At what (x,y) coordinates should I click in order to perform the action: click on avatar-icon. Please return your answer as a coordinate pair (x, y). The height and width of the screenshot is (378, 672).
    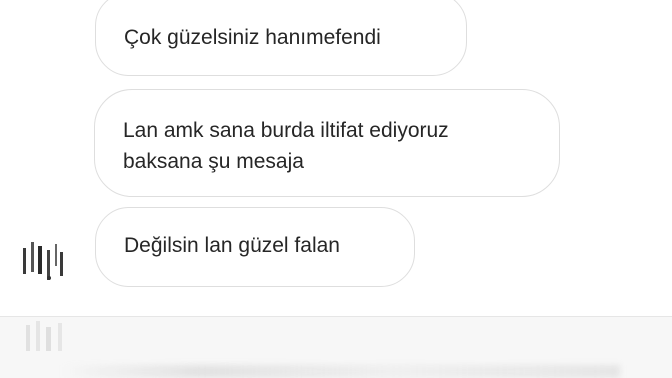
    Looking at the image, I should click on (44, 262).